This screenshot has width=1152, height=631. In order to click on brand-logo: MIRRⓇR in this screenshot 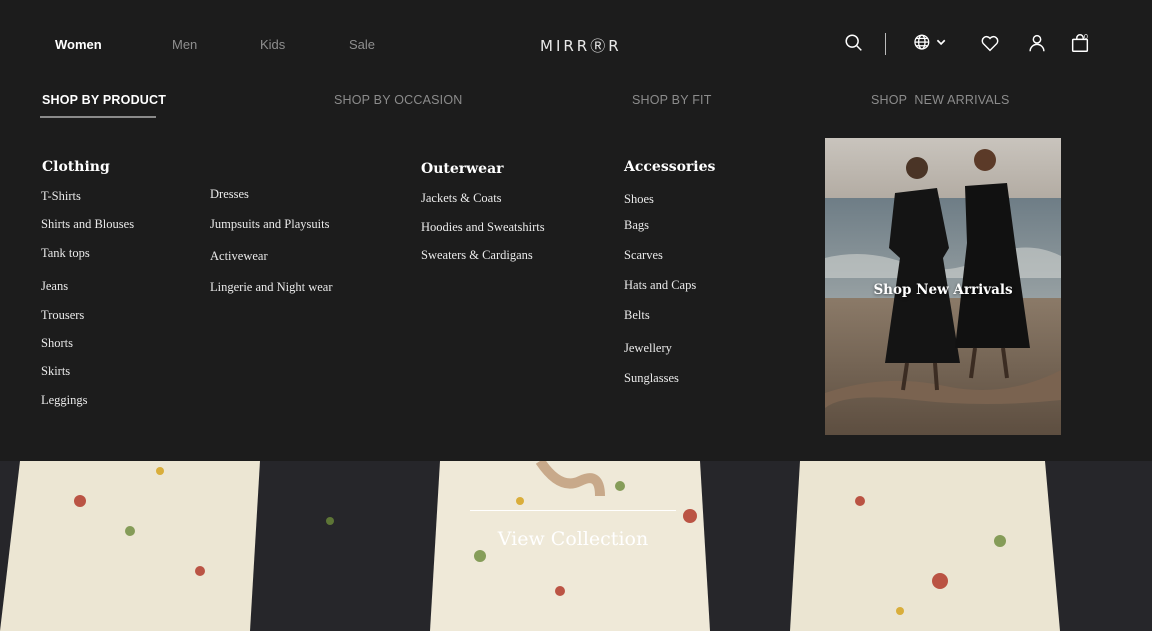, I will do `click(581, 45)`.